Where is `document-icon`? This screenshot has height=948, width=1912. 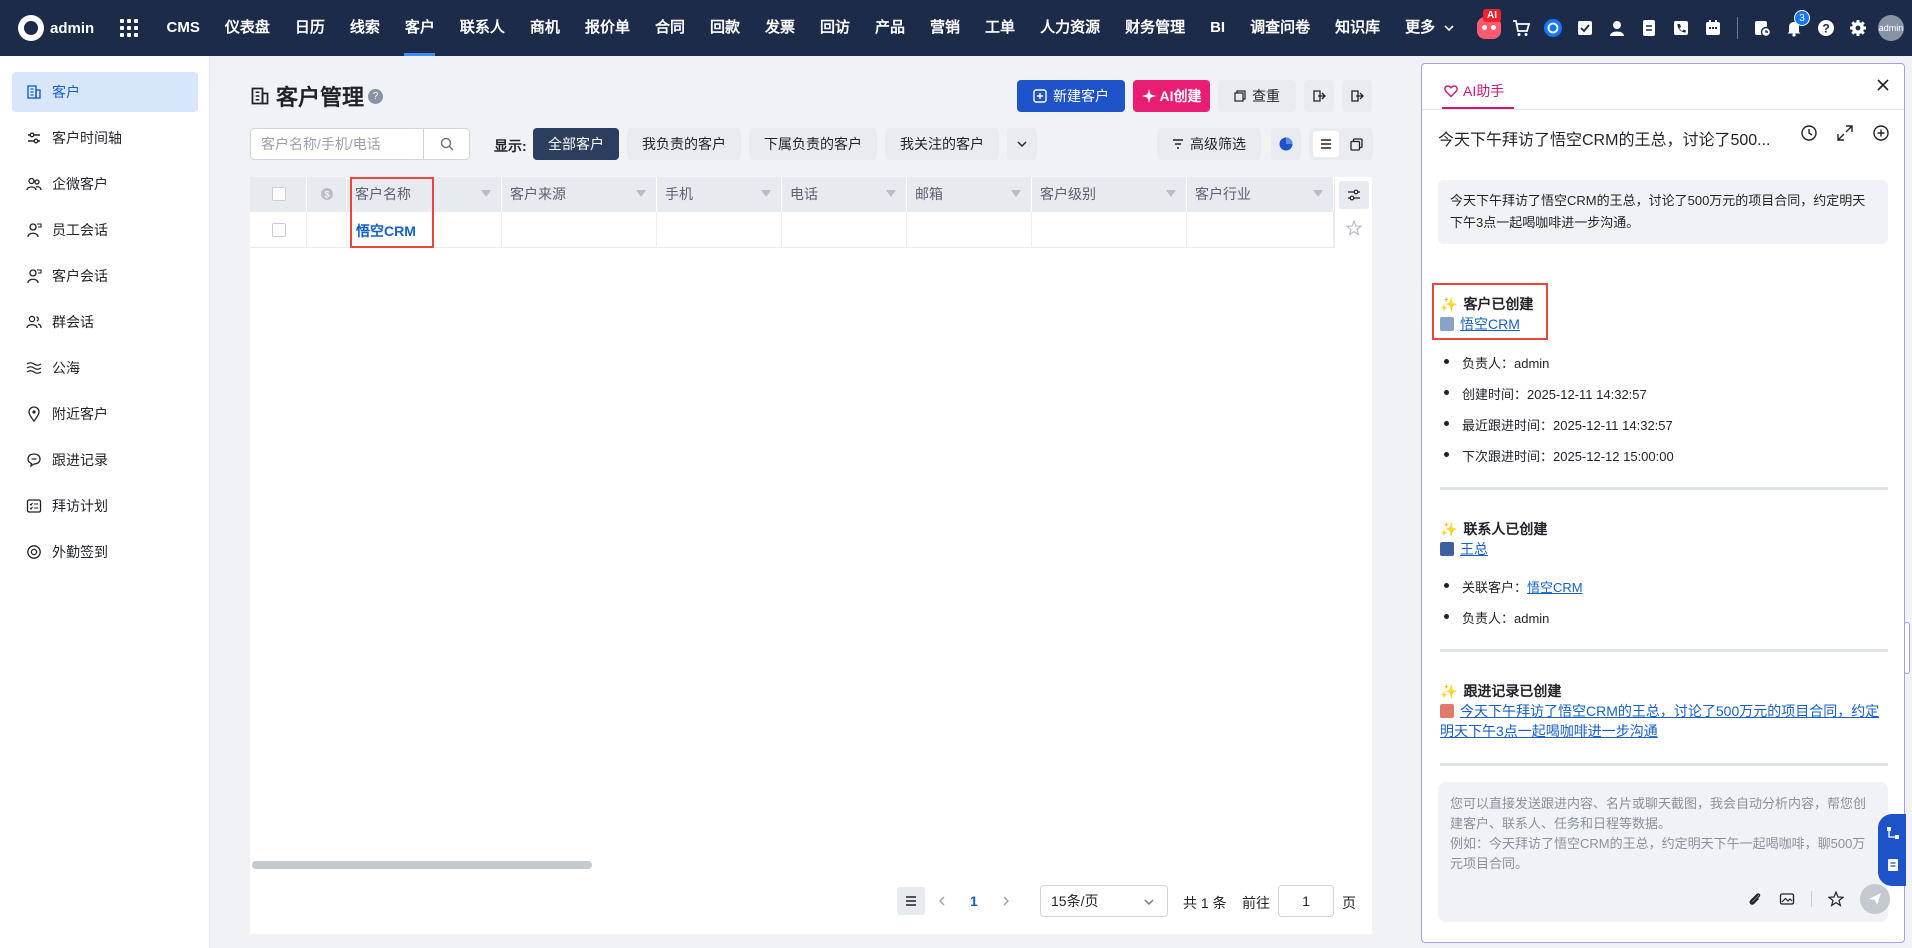 document-icon is located at coordinates (1649, 28).